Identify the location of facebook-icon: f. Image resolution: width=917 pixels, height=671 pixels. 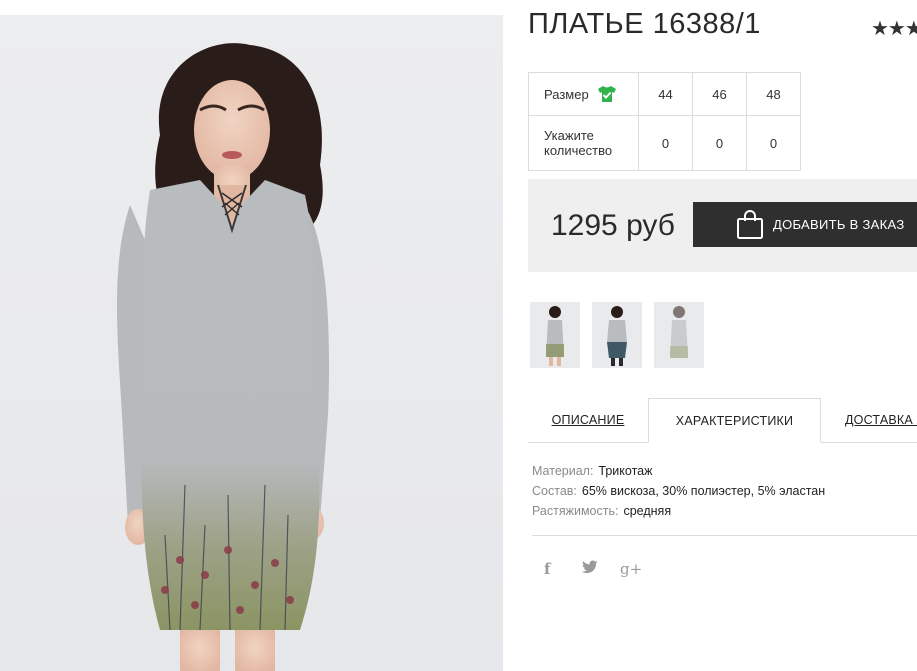
(563, 570).